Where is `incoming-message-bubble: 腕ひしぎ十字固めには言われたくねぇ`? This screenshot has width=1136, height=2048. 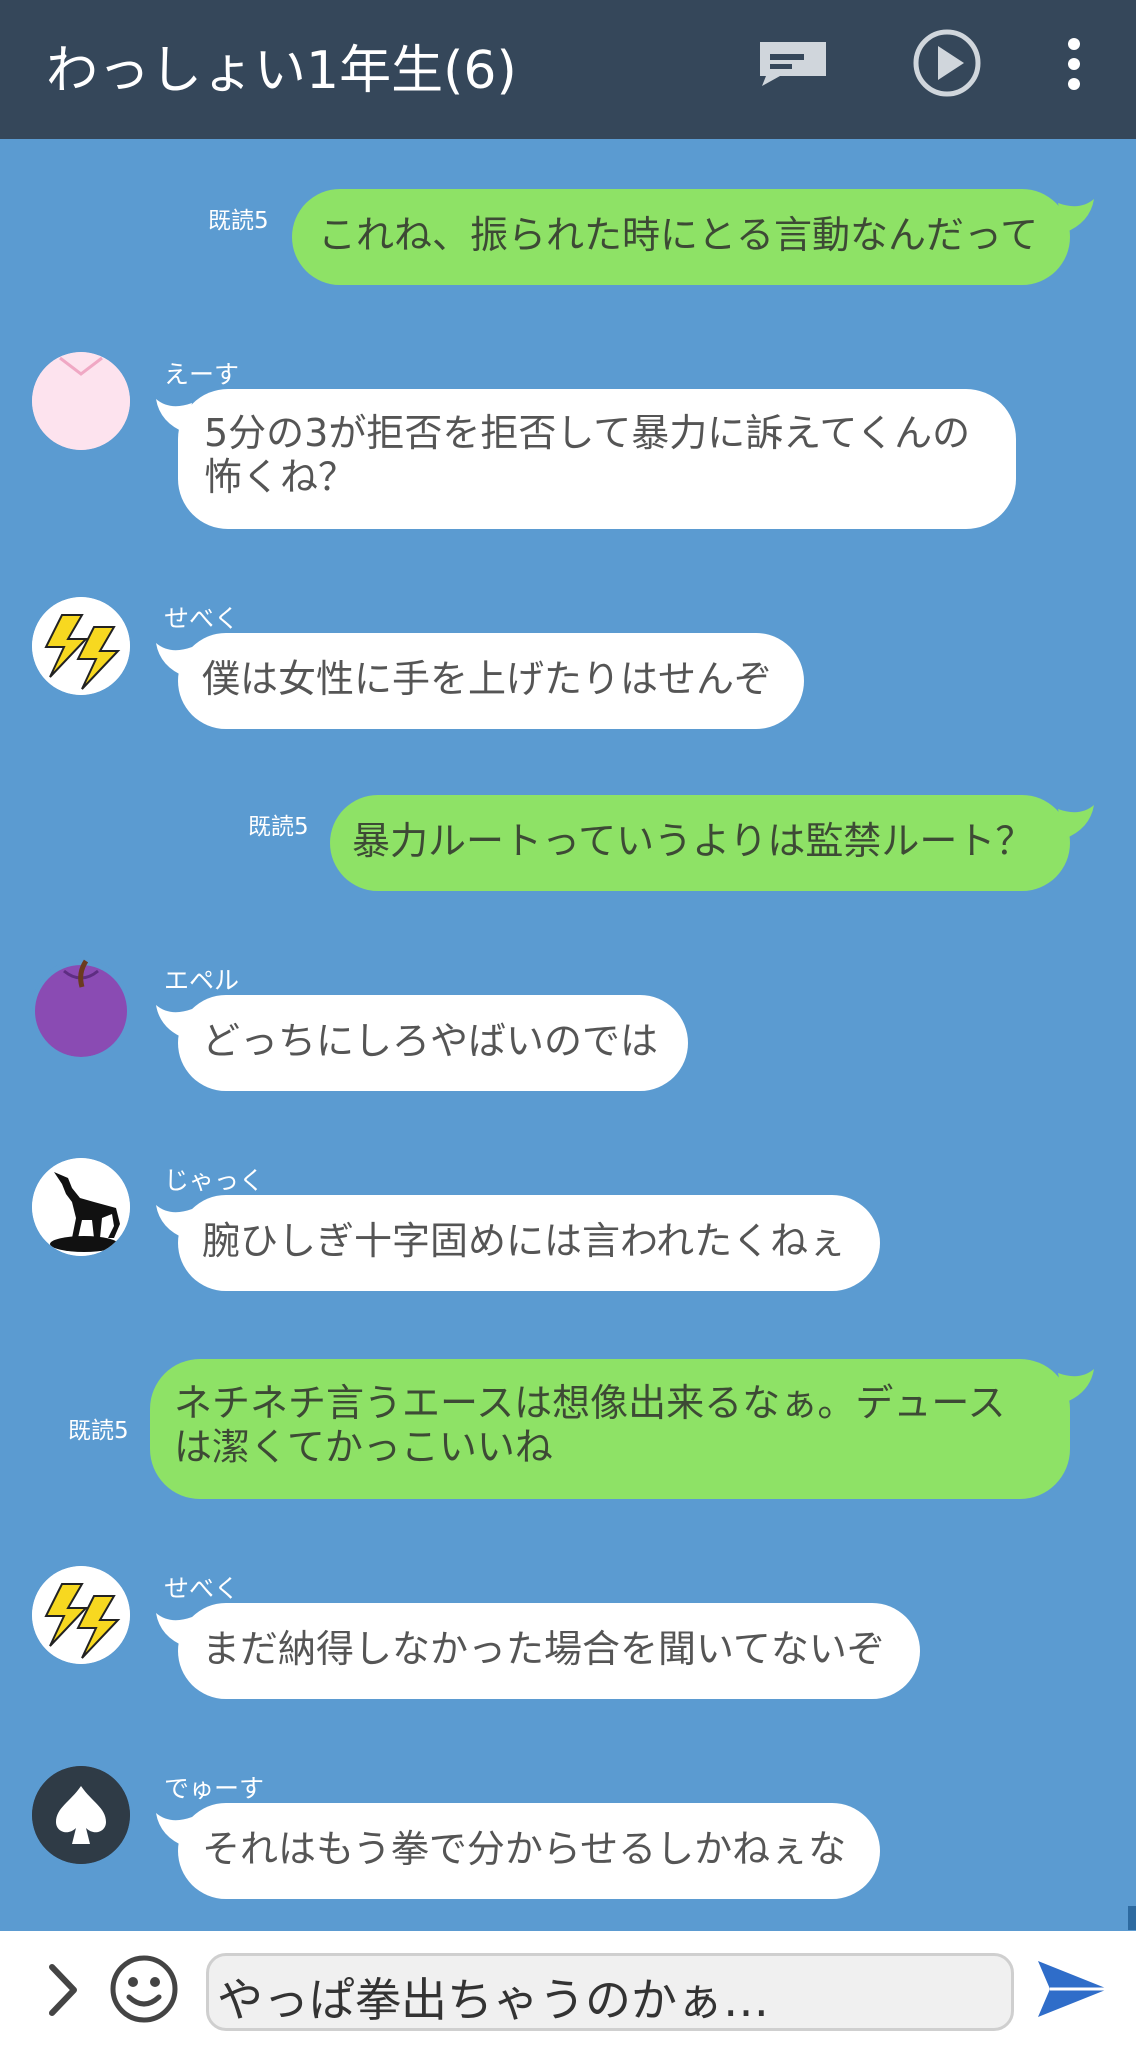
incoming-message-bubble: 腕ひしぎ十字固めには言われたくねぇ is located at coordinates (529, 1243).